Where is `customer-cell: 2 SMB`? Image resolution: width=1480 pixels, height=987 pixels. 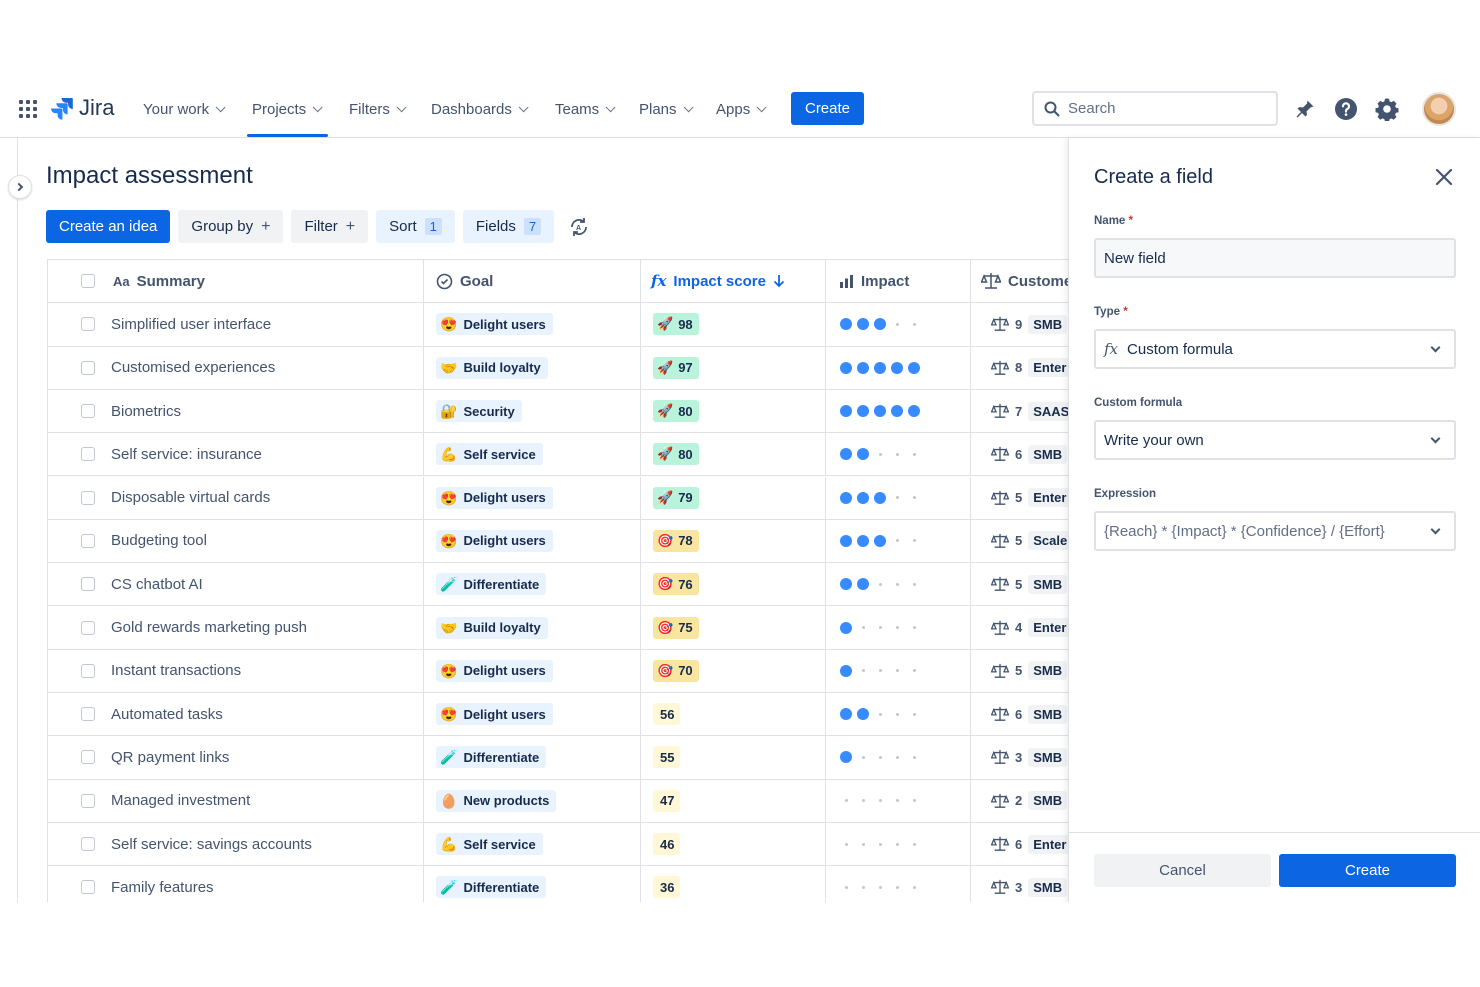
customer-cell: 2 SMB is located at coordinates (1019, 801).